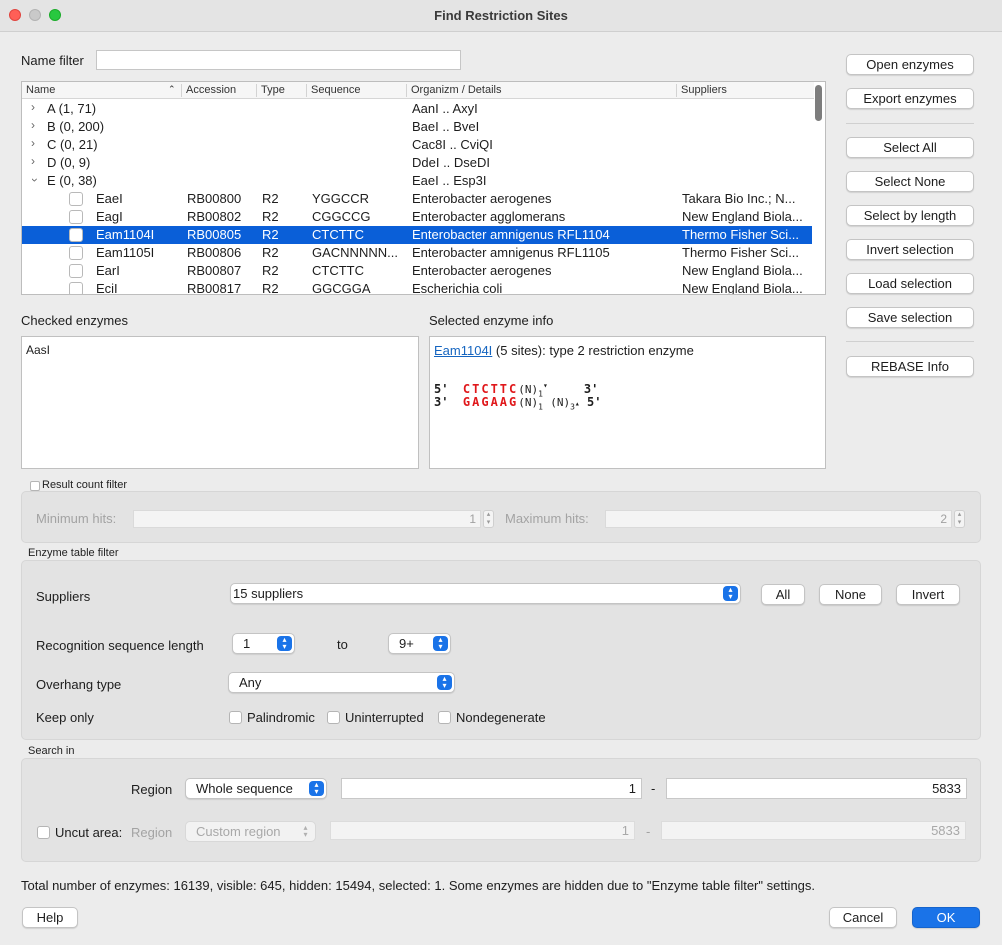 The image size is (1002, 945). What do you see at coordinates (910, 181) in the screenshot?
I see `select-none-button: Select None` at bounding box center [910, 181].